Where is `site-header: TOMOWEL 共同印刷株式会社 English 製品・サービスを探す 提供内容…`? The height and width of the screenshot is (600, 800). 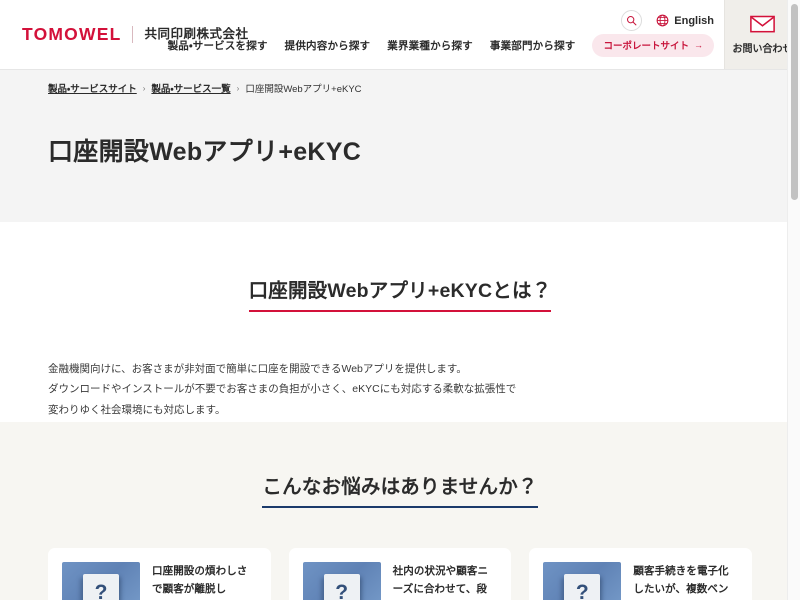 site-header: TOMOWEL 共同印刷株式会社 English 製品・サービスを探す 提供内容… is located at coordinates (400, 35).